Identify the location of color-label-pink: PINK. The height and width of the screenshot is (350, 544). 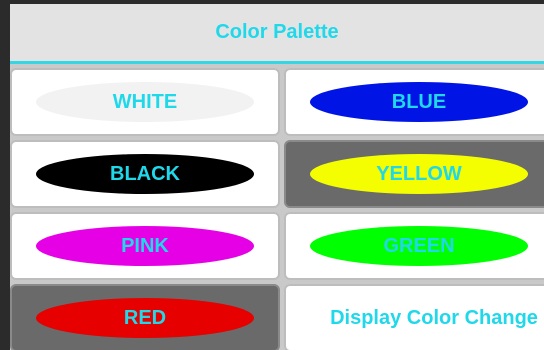
(145, 245).